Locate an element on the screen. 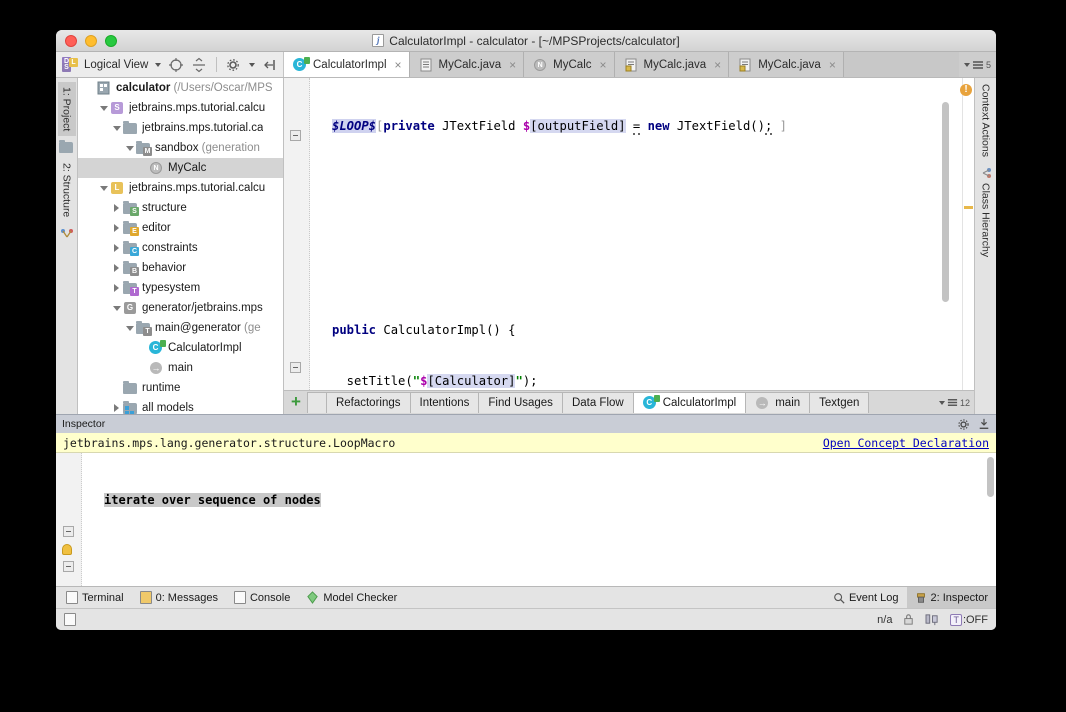  tool-button-messages: 0: Messages is located at coordinates (178, 597).